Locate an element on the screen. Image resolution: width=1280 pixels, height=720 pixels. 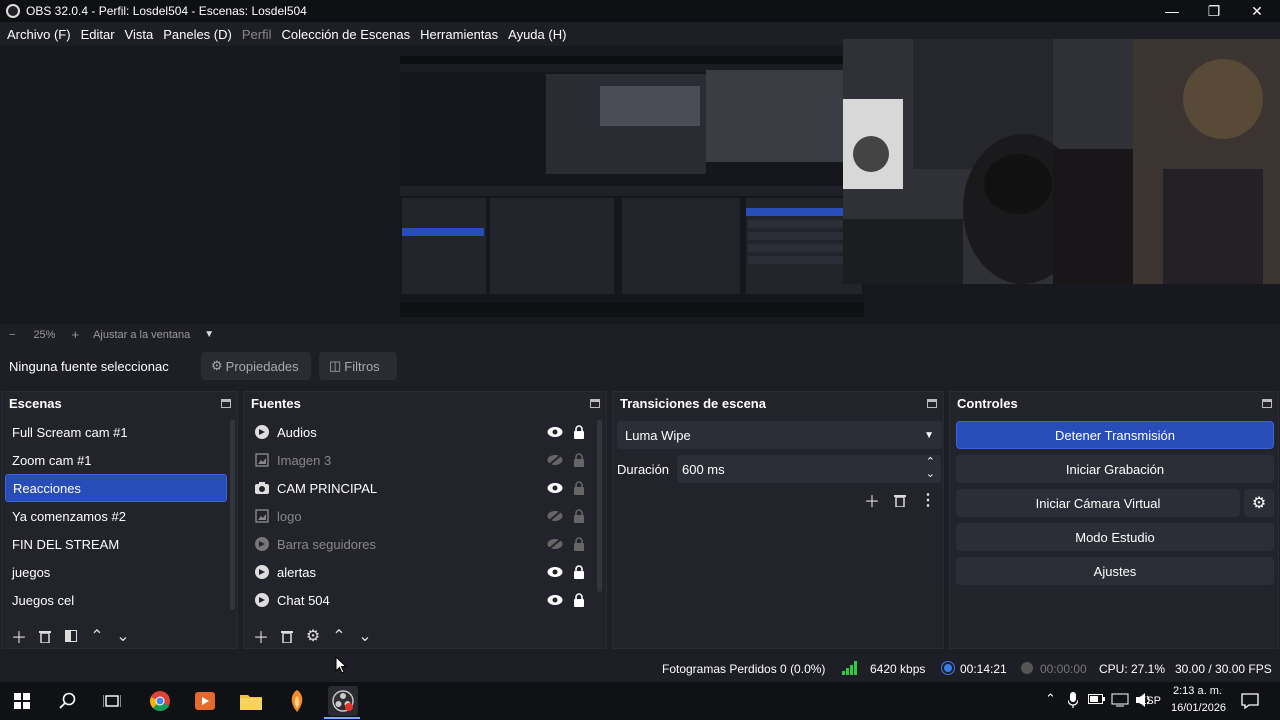
battery-icon is located at coordinates (1097, 700).